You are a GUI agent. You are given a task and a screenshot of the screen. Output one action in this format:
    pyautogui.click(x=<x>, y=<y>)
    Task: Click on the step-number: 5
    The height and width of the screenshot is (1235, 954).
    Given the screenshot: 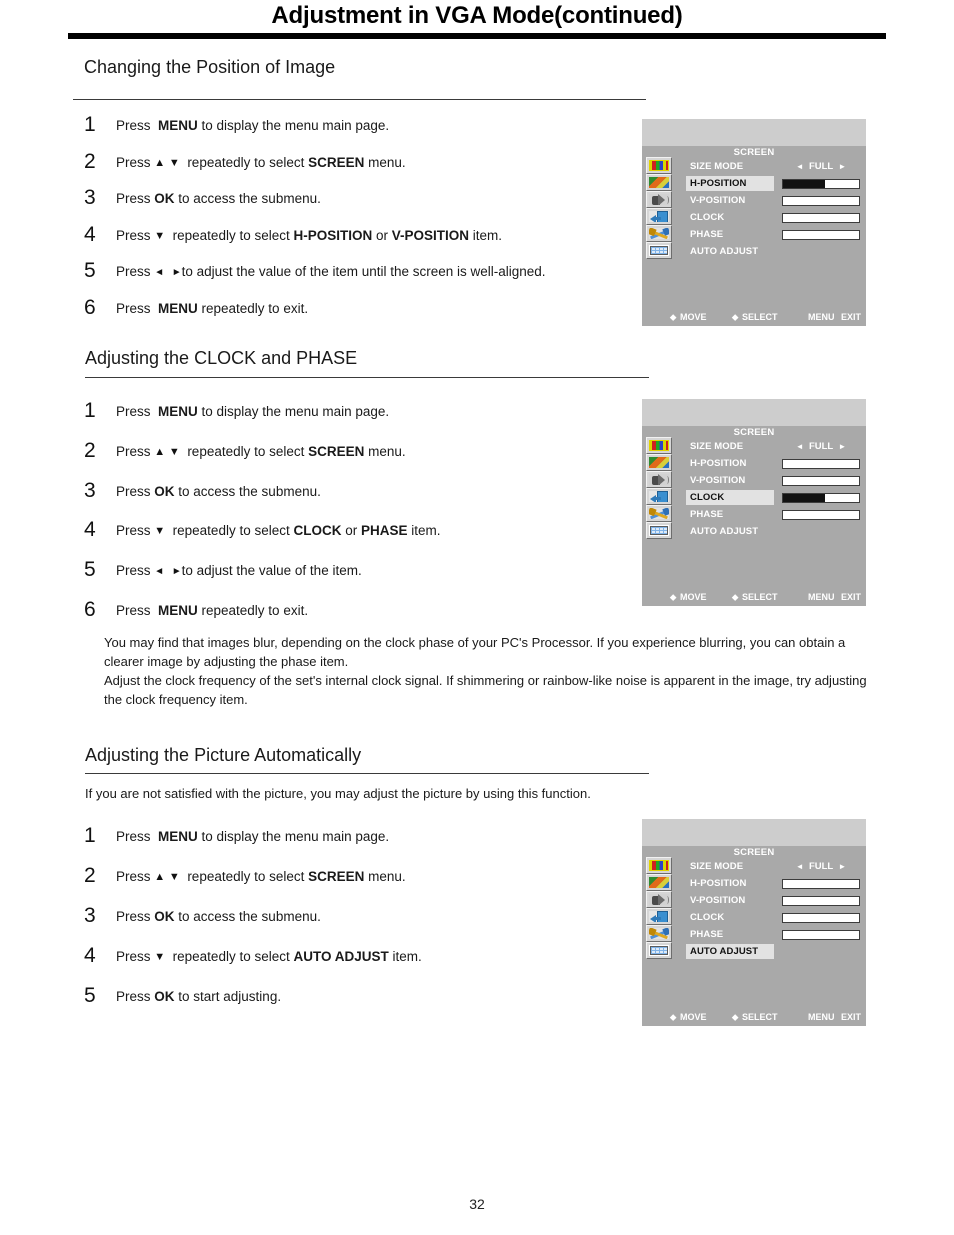 What is the action you would take?
    pyautogui.click(x=90, y=570)
    